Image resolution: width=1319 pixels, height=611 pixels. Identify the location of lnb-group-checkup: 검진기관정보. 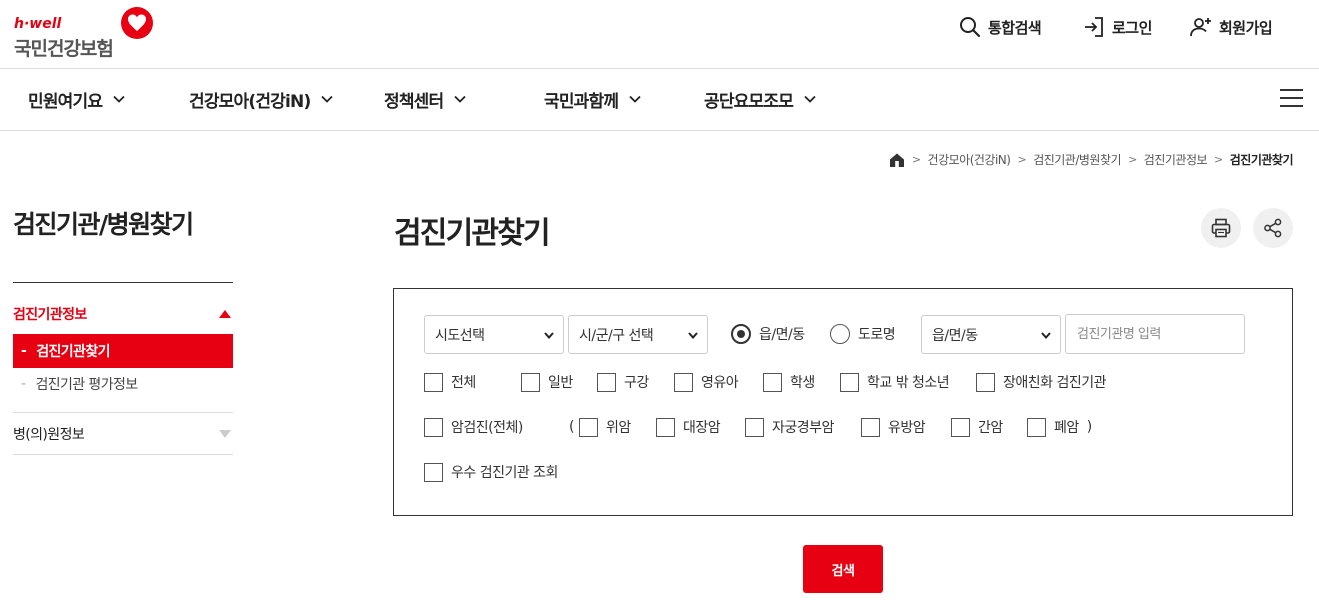
(123, 314).